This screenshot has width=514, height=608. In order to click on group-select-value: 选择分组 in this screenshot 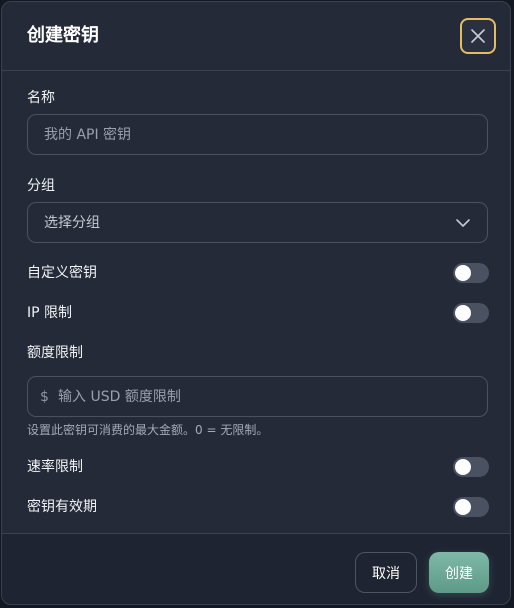, I will do `click(72, 223)`.